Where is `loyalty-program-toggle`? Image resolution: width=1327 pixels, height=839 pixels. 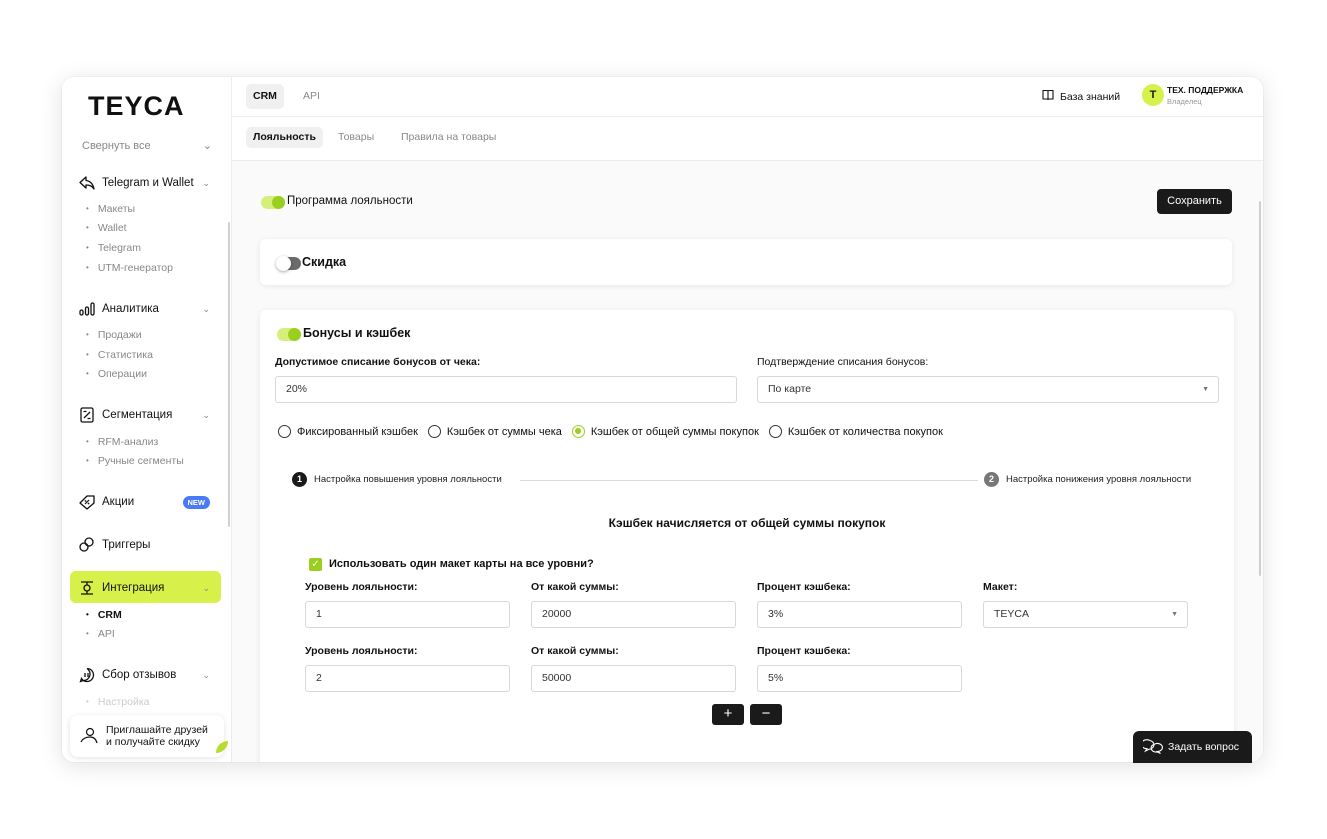 loyalty-program-toggle is located at coordinates (273, 202).